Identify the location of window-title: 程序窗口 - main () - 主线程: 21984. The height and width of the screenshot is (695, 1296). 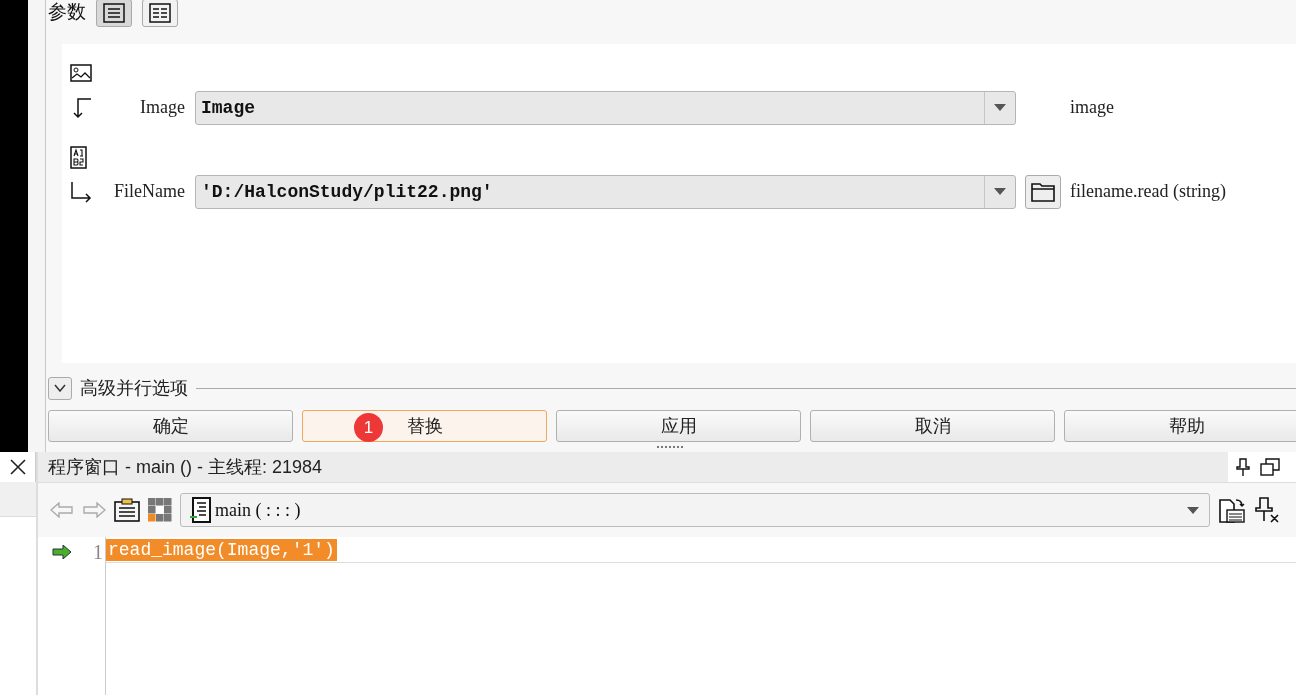
(186, 467).